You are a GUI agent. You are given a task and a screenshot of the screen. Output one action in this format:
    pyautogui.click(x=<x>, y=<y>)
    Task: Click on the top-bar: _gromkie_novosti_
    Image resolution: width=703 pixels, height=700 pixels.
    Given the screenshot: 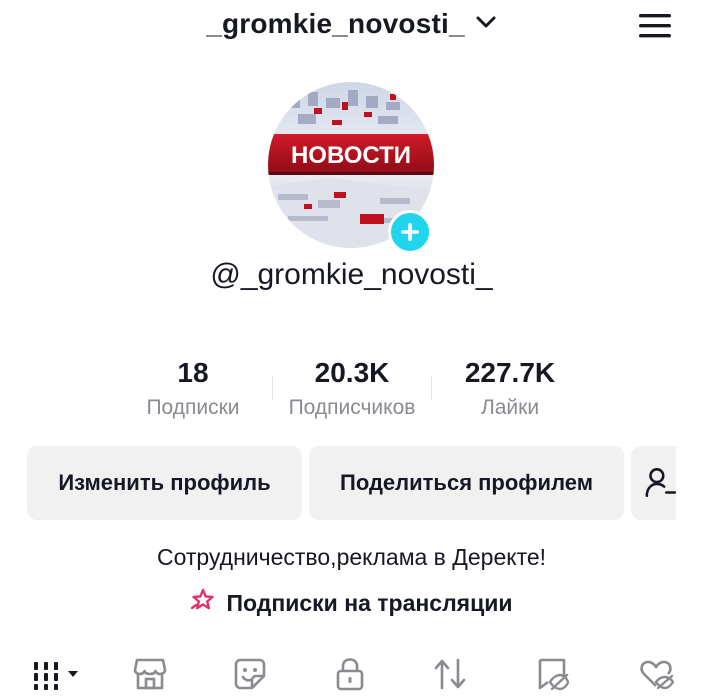 What is the action you would take?
    pyautogui.click(x=351, y=30)
    